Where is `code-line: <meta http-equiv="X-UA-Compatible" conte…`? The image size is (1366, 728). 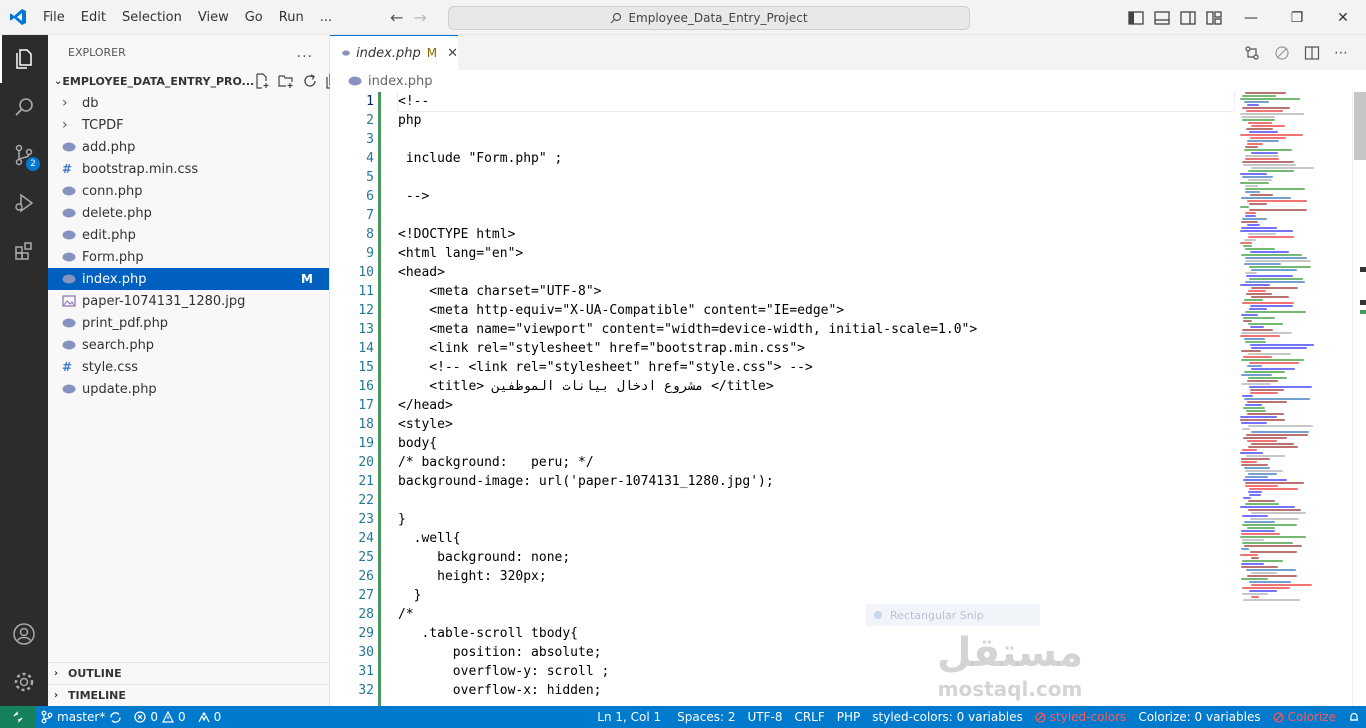 code-line: <meta http-equiv="X-UA-Compatible" conte… is located at coordinates (813, 310).